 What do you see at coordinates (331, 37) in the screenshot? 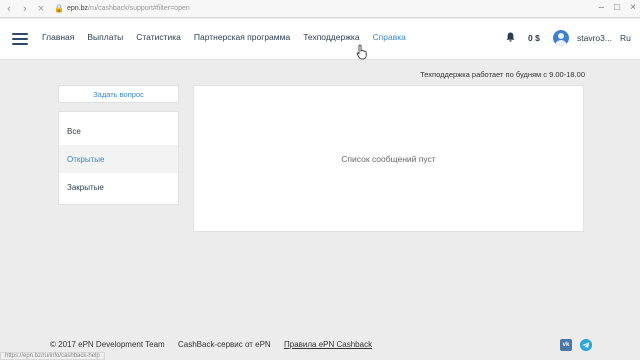
I see `nav-item-support: Техподдержка` at bounding box center [331, 37].